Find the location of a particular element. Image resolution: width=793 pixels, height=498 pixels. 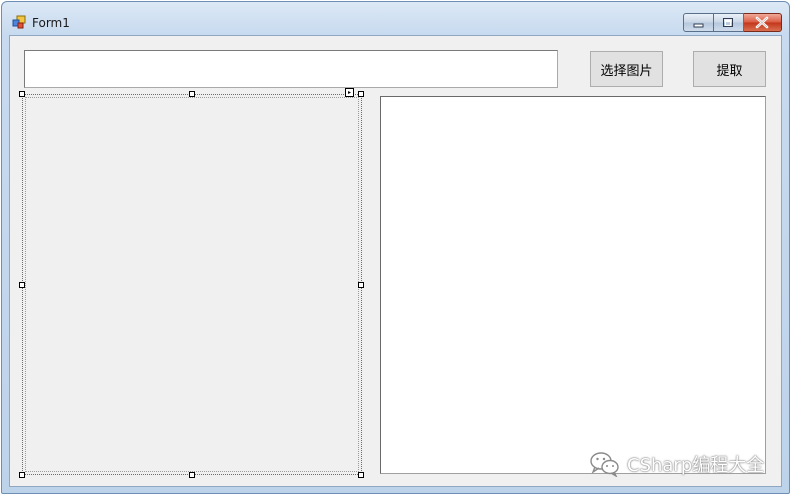

title-bar: Form1 is located at coordinates (395, 18).